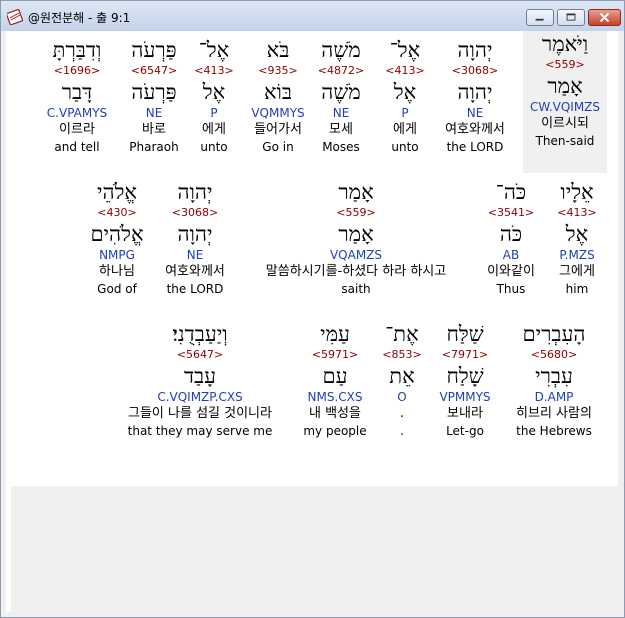  Describe the element at coordinates (554, 334) in the screenshot. I see `hebrew-word: הָעִבְרִים` at that location.